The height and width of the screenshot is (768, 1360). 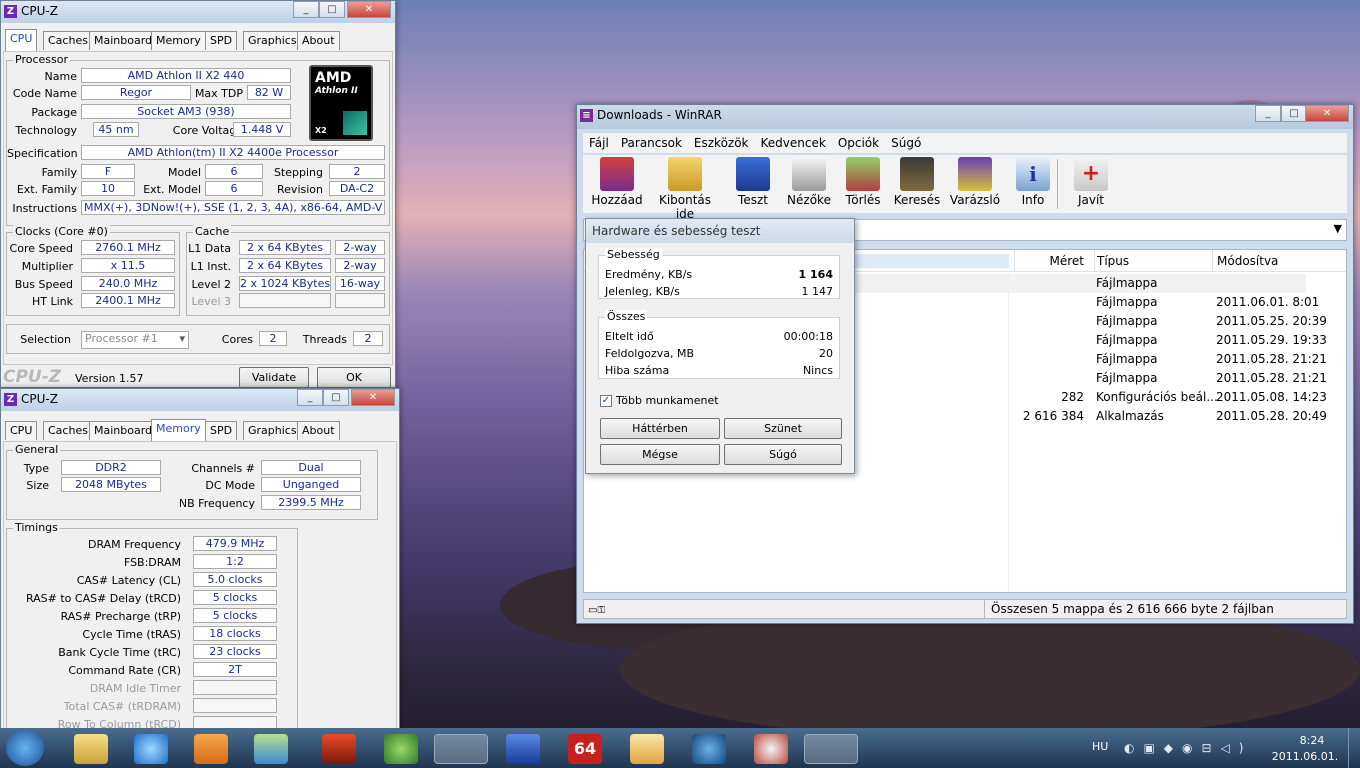 I want to click on revision-label: Revision, so click(x=300, y=189).